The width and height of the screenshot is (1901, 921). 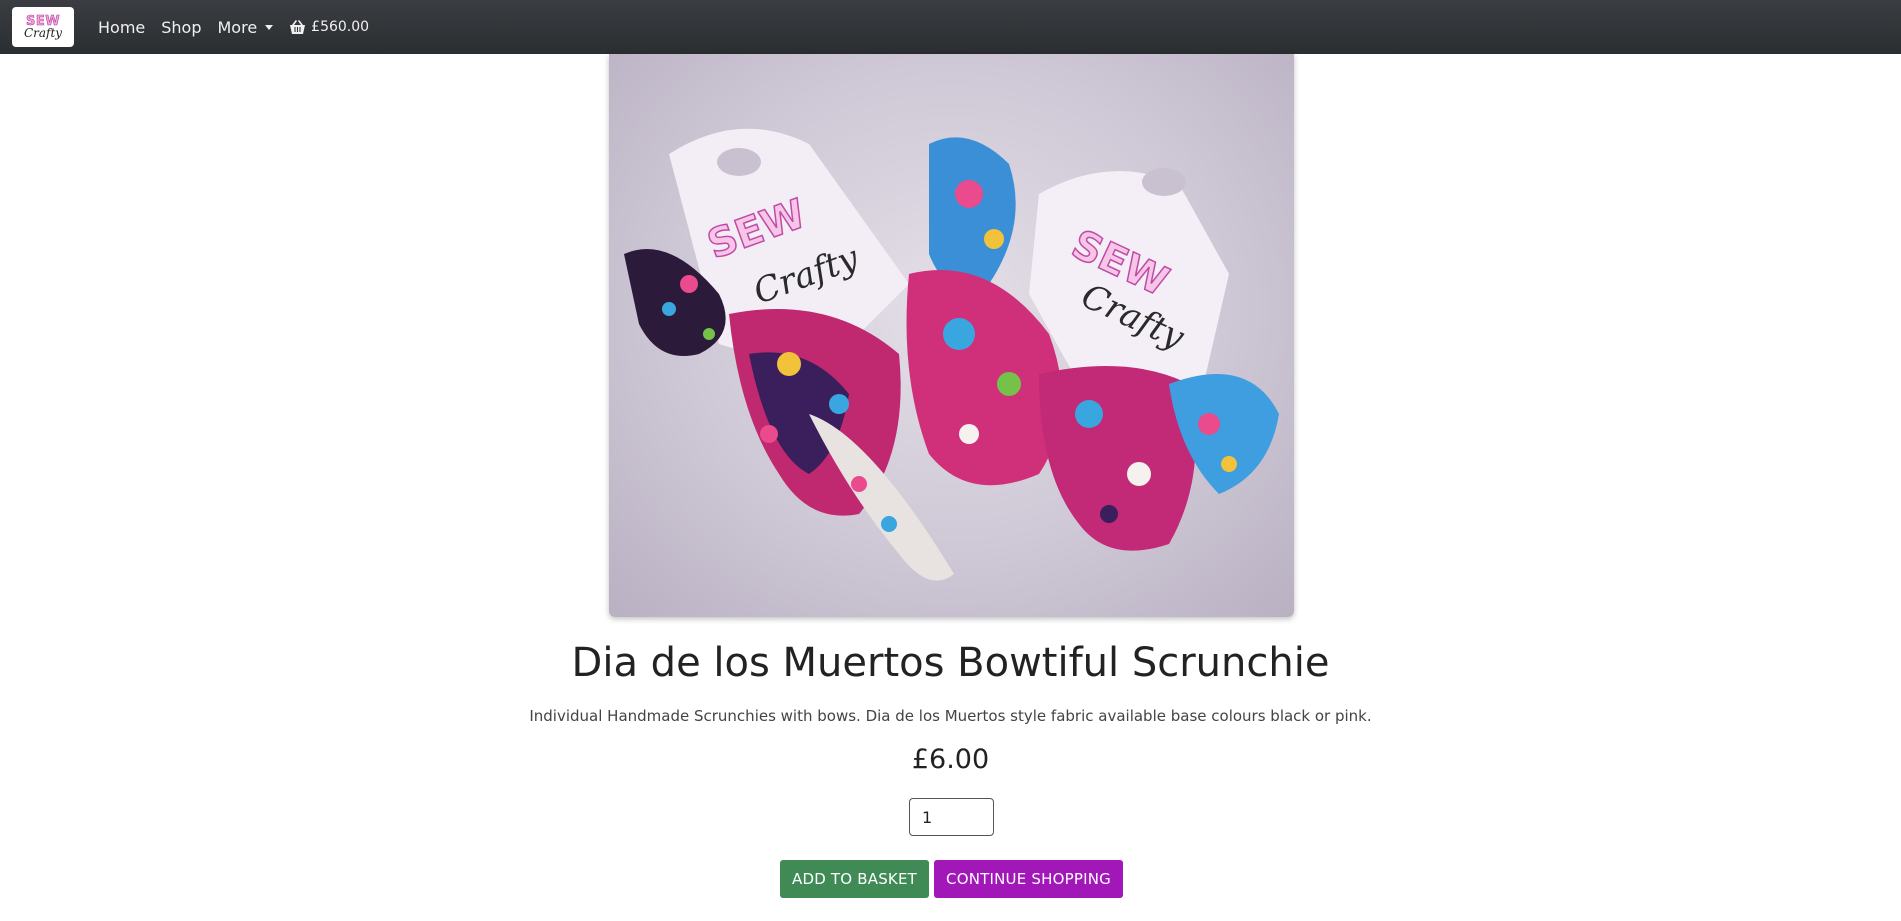 What do you see at coordinates (951, 817) in the screenshot?
I see `quantity-input` at bounding box center [951, 817].